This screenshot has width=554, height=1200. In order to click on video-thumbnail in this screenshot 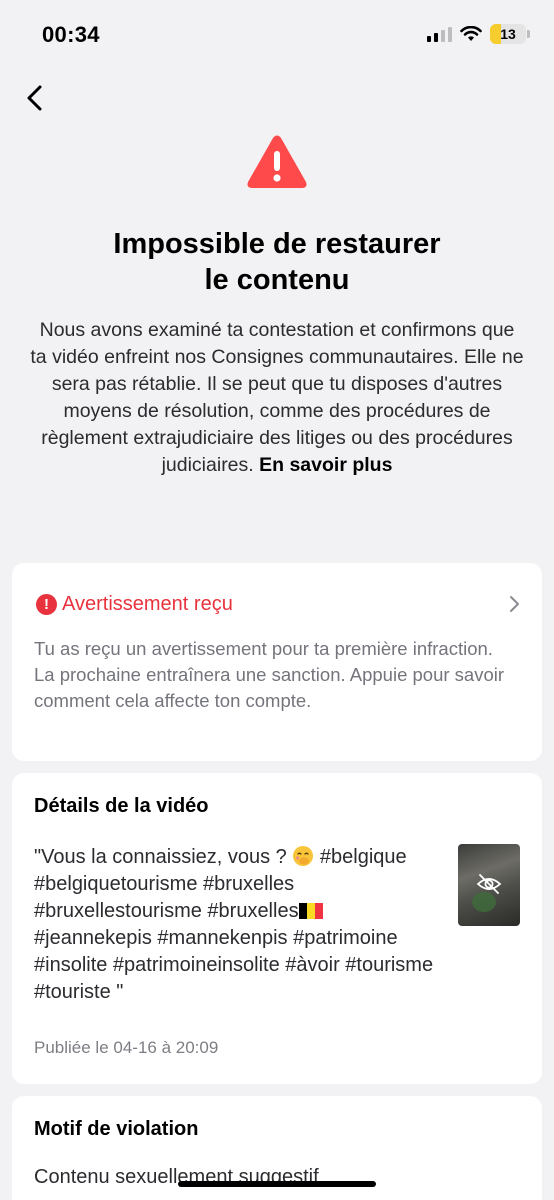, I will do `click(489, 885)`.